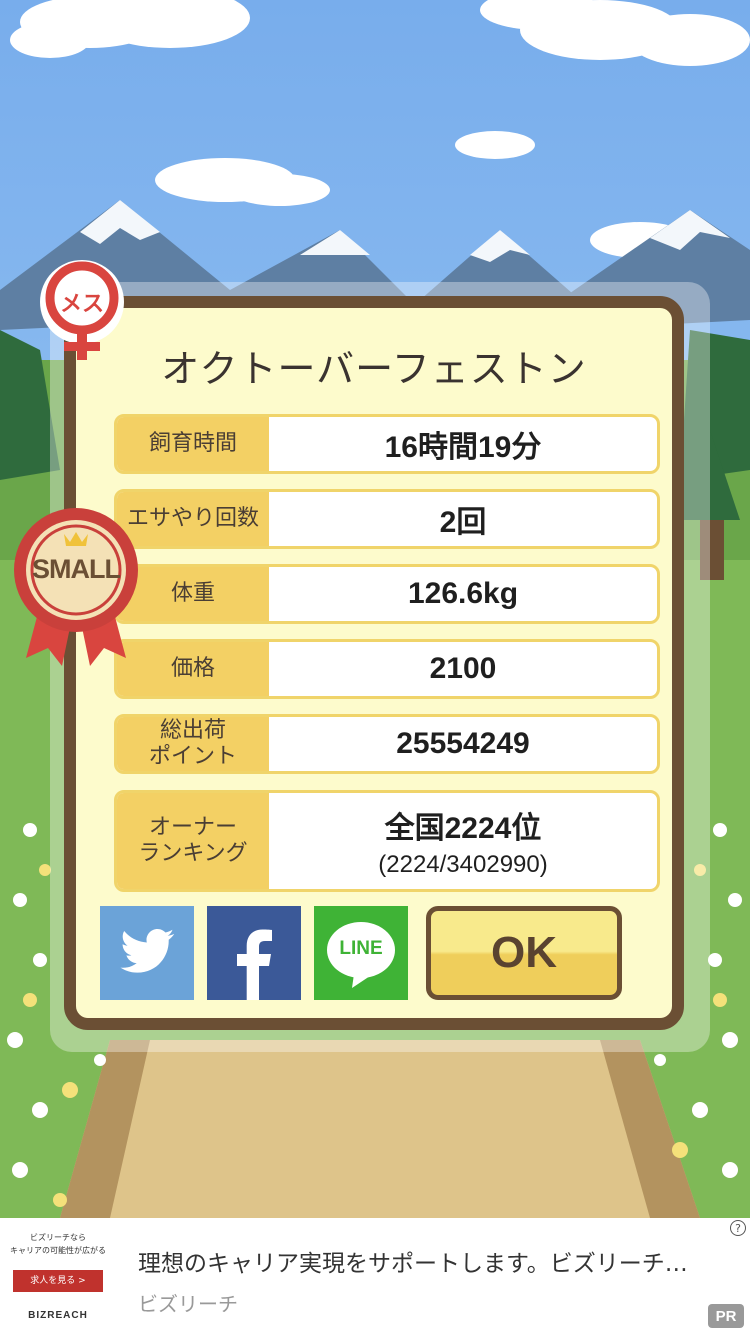 Image resolution: width=750 pixels, height=1334 pixels. I want to click on stat-row-total-points: 総出荷 ポイント 25554249, so click(387, 744).